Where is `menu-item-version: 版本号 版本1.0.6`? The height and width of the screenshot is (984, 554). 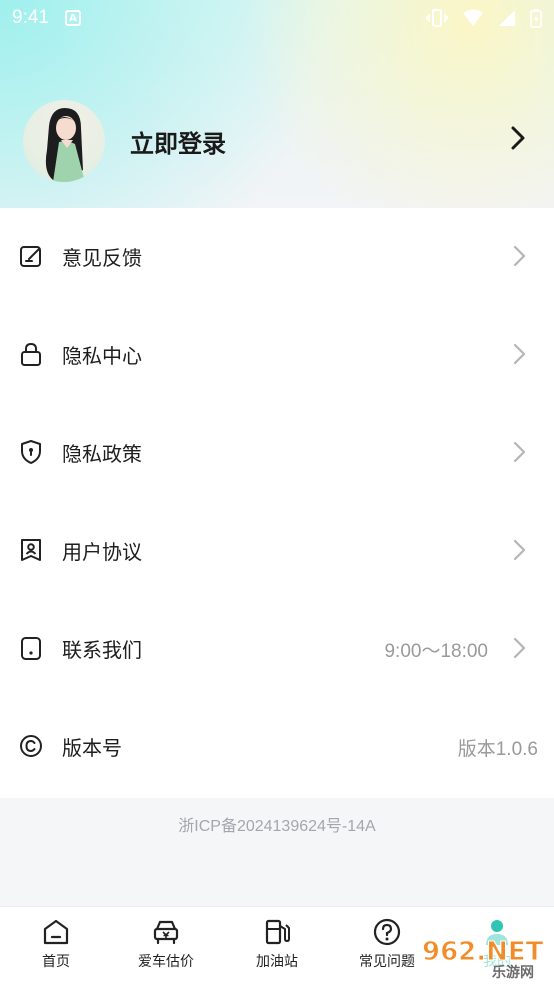 menu-item-version: 版本号 版本1.0.6 is located at coordinates (277, 747).